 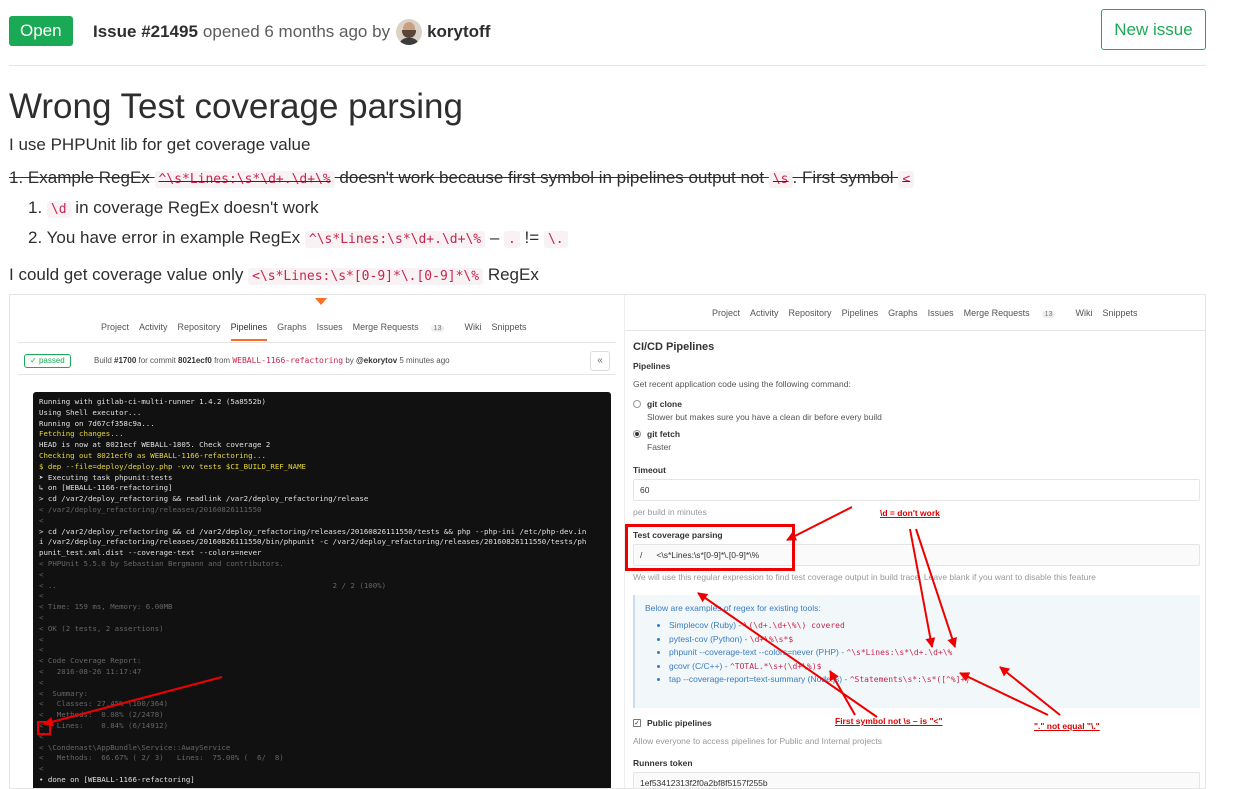 I want to click on example-item: Simplecov (Ruby) - \(\d+.\d+\%\) covered, so click(x=929, y=626).